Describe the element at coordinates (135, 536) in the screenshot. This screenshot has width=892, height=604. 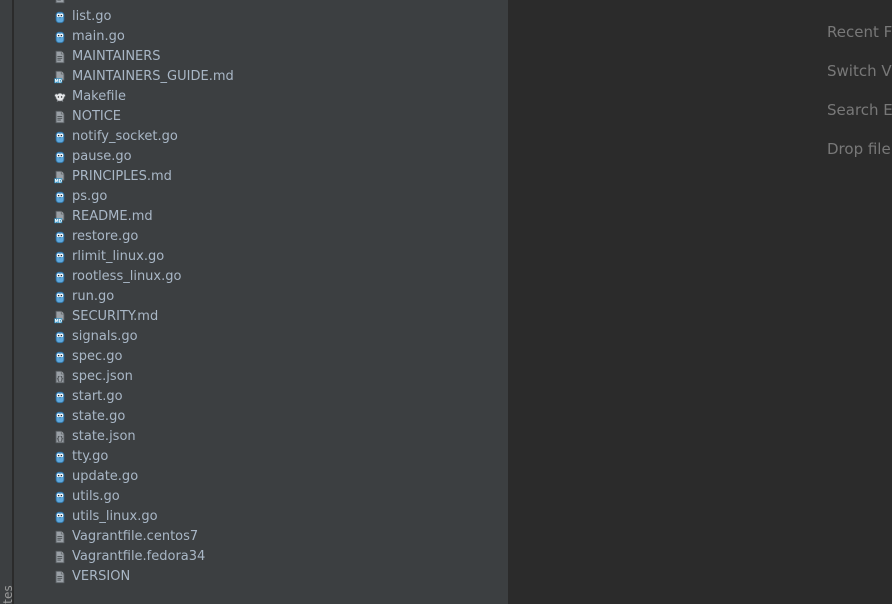
I see `tree-row-label: Vagrantfile.centos7` at that location.